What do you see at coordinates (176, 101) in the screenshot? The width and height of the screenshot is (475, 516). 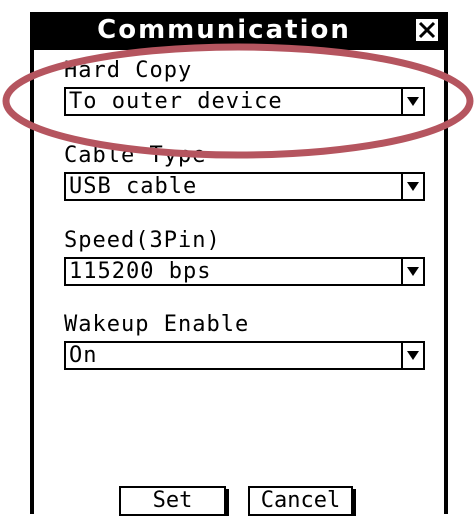 I see `hard-copy-value: To outer device` at bounding box center [176, 101].